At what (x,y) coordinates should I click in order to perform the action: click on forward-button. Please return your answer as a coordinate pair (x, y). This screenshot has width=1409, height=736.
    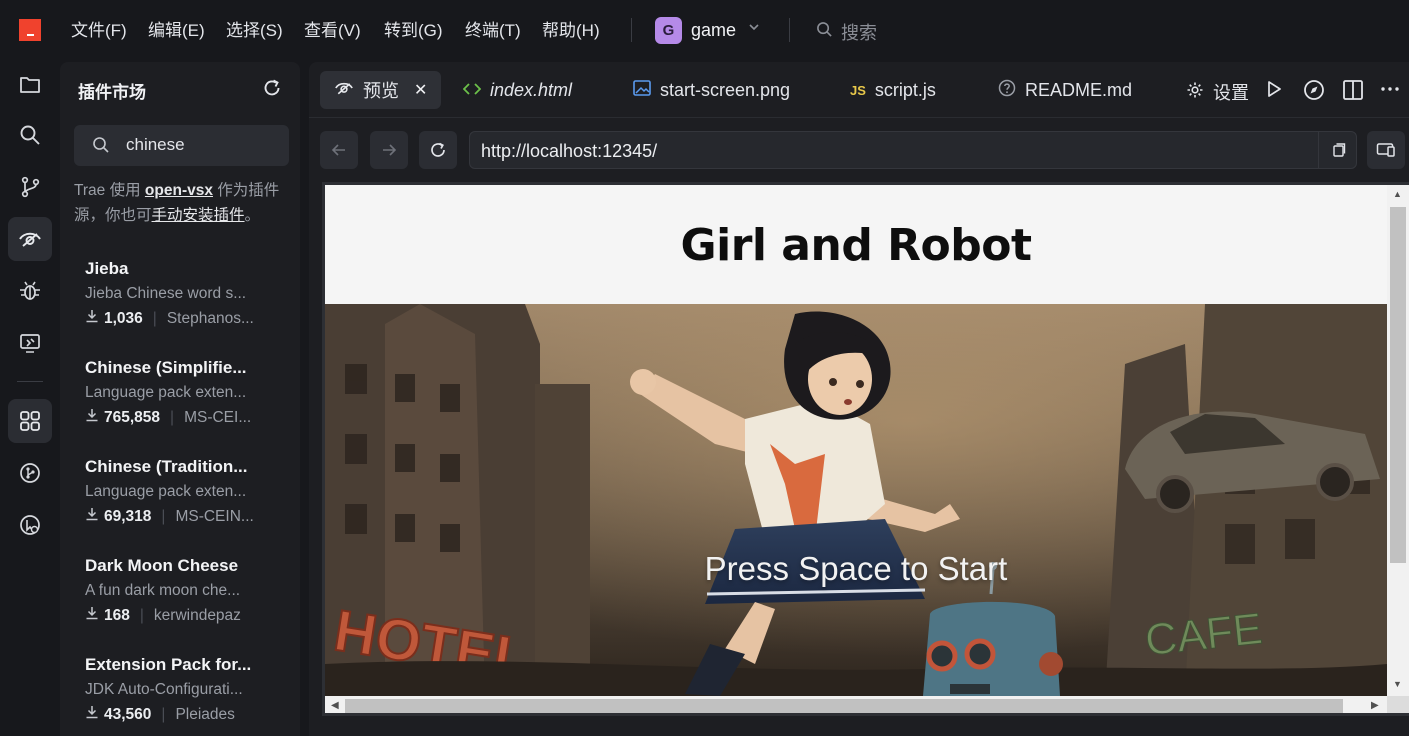
    Looking at the image, I should click on (389, 150).